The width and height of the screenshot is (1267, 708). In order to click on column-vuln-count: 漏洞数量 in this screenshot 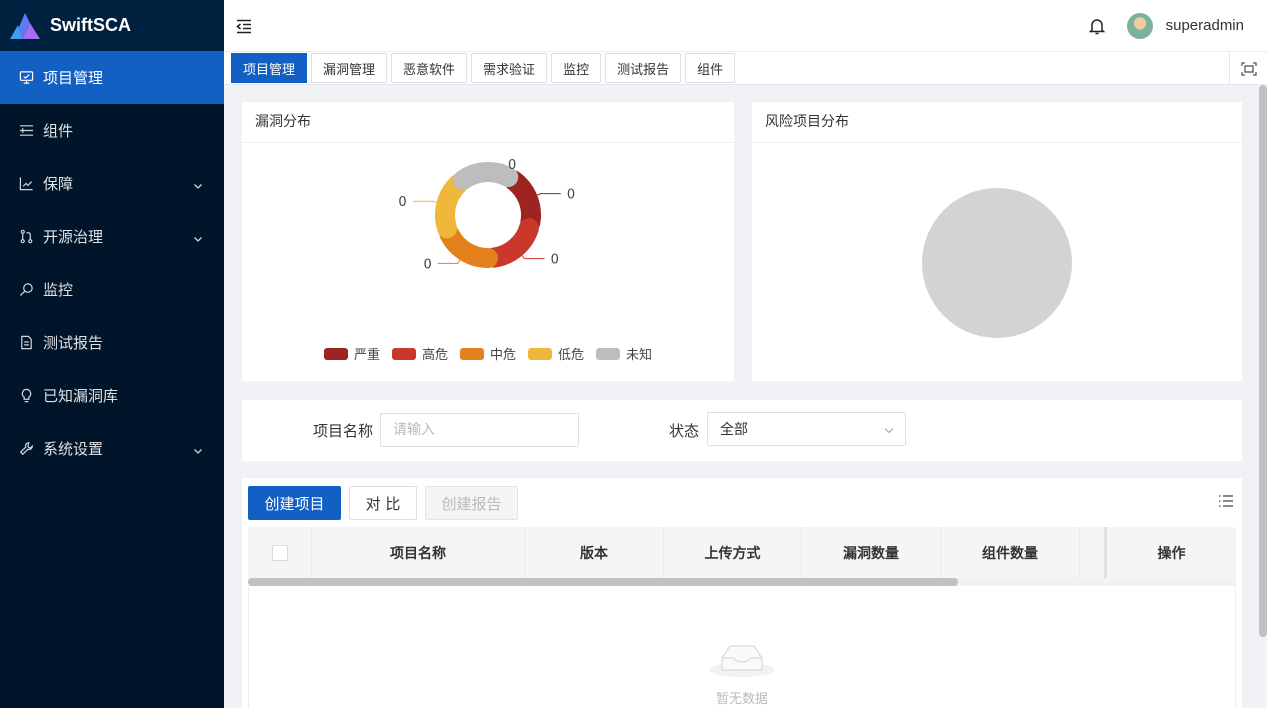, I will do `click(871, 552)`.